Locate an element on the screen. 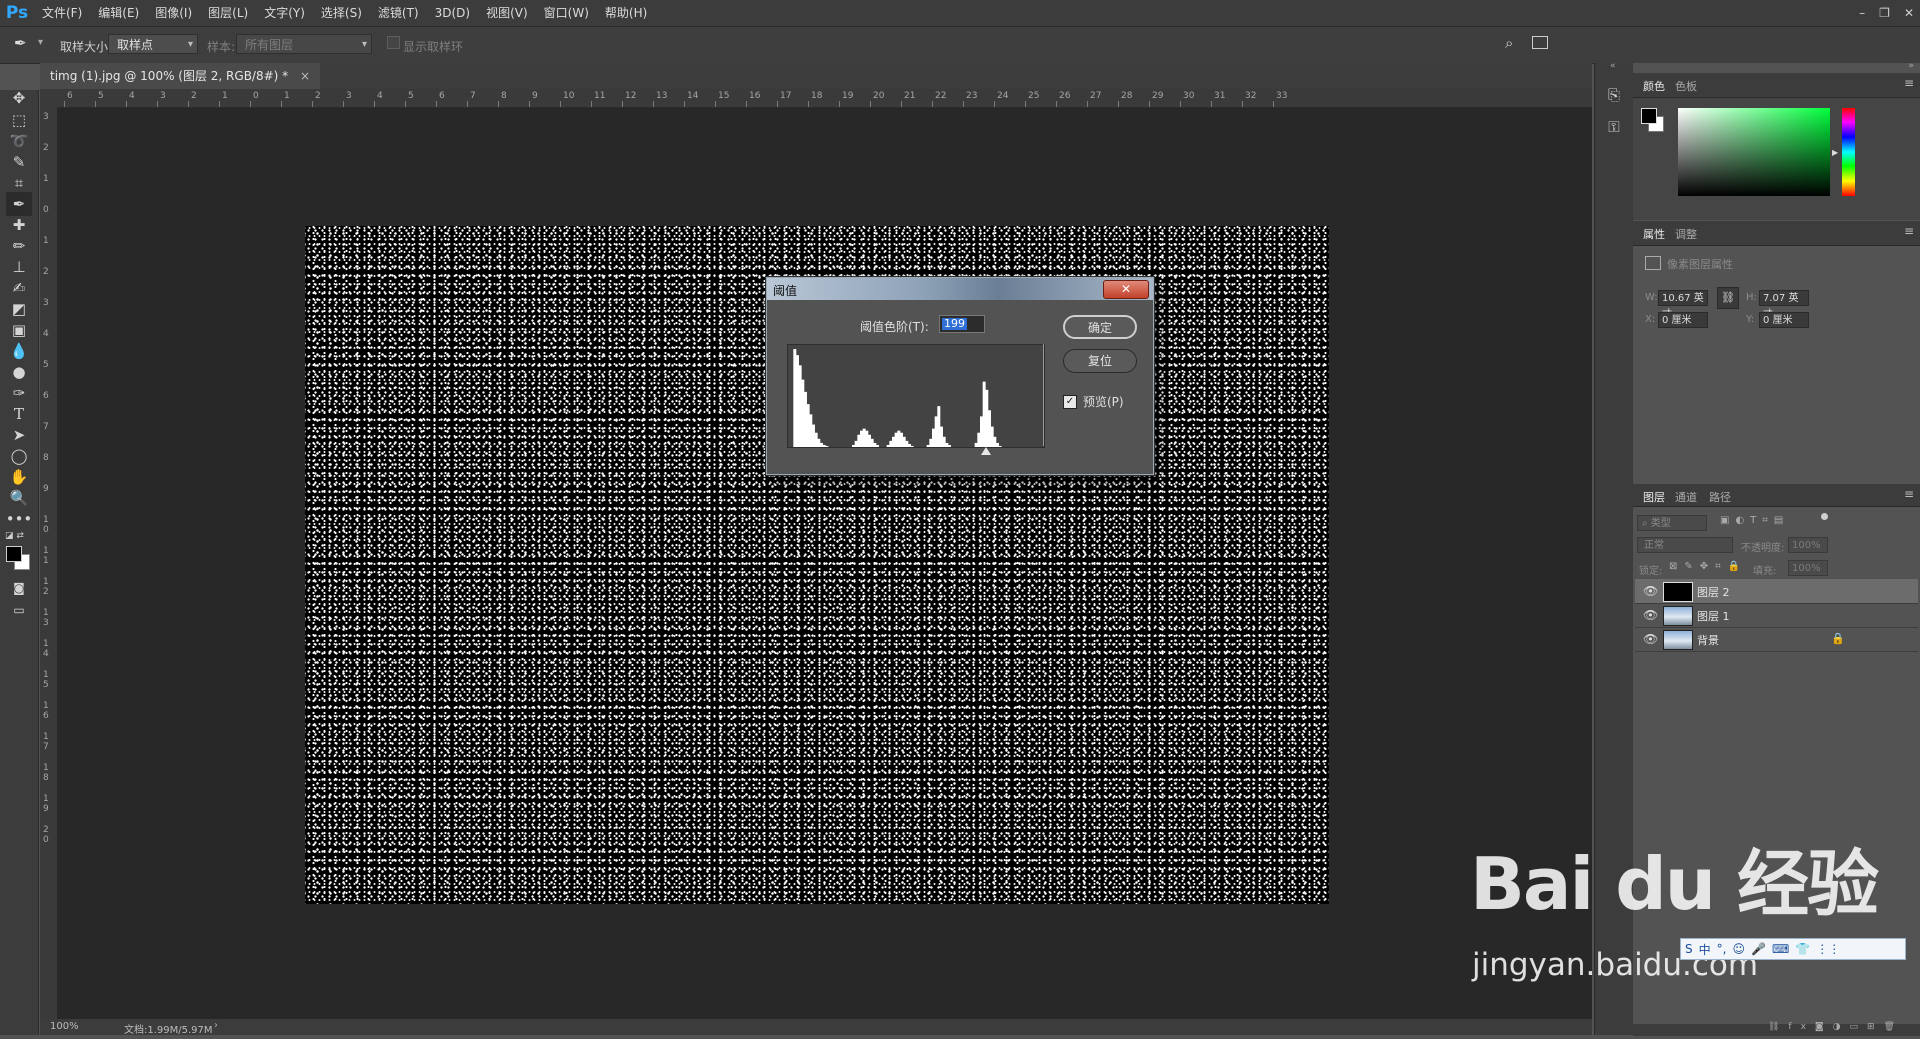  ime-button: °, is located at coordinates (1722, 949).